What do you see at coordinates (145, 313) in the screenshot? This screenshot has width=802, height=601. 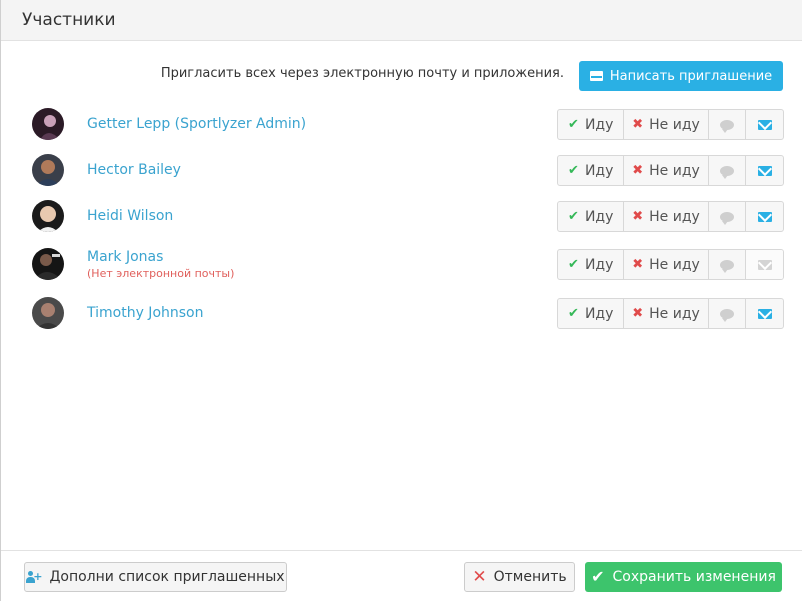 I see `participant-name: Timothy Johnson` at bounding box center [145, 313].